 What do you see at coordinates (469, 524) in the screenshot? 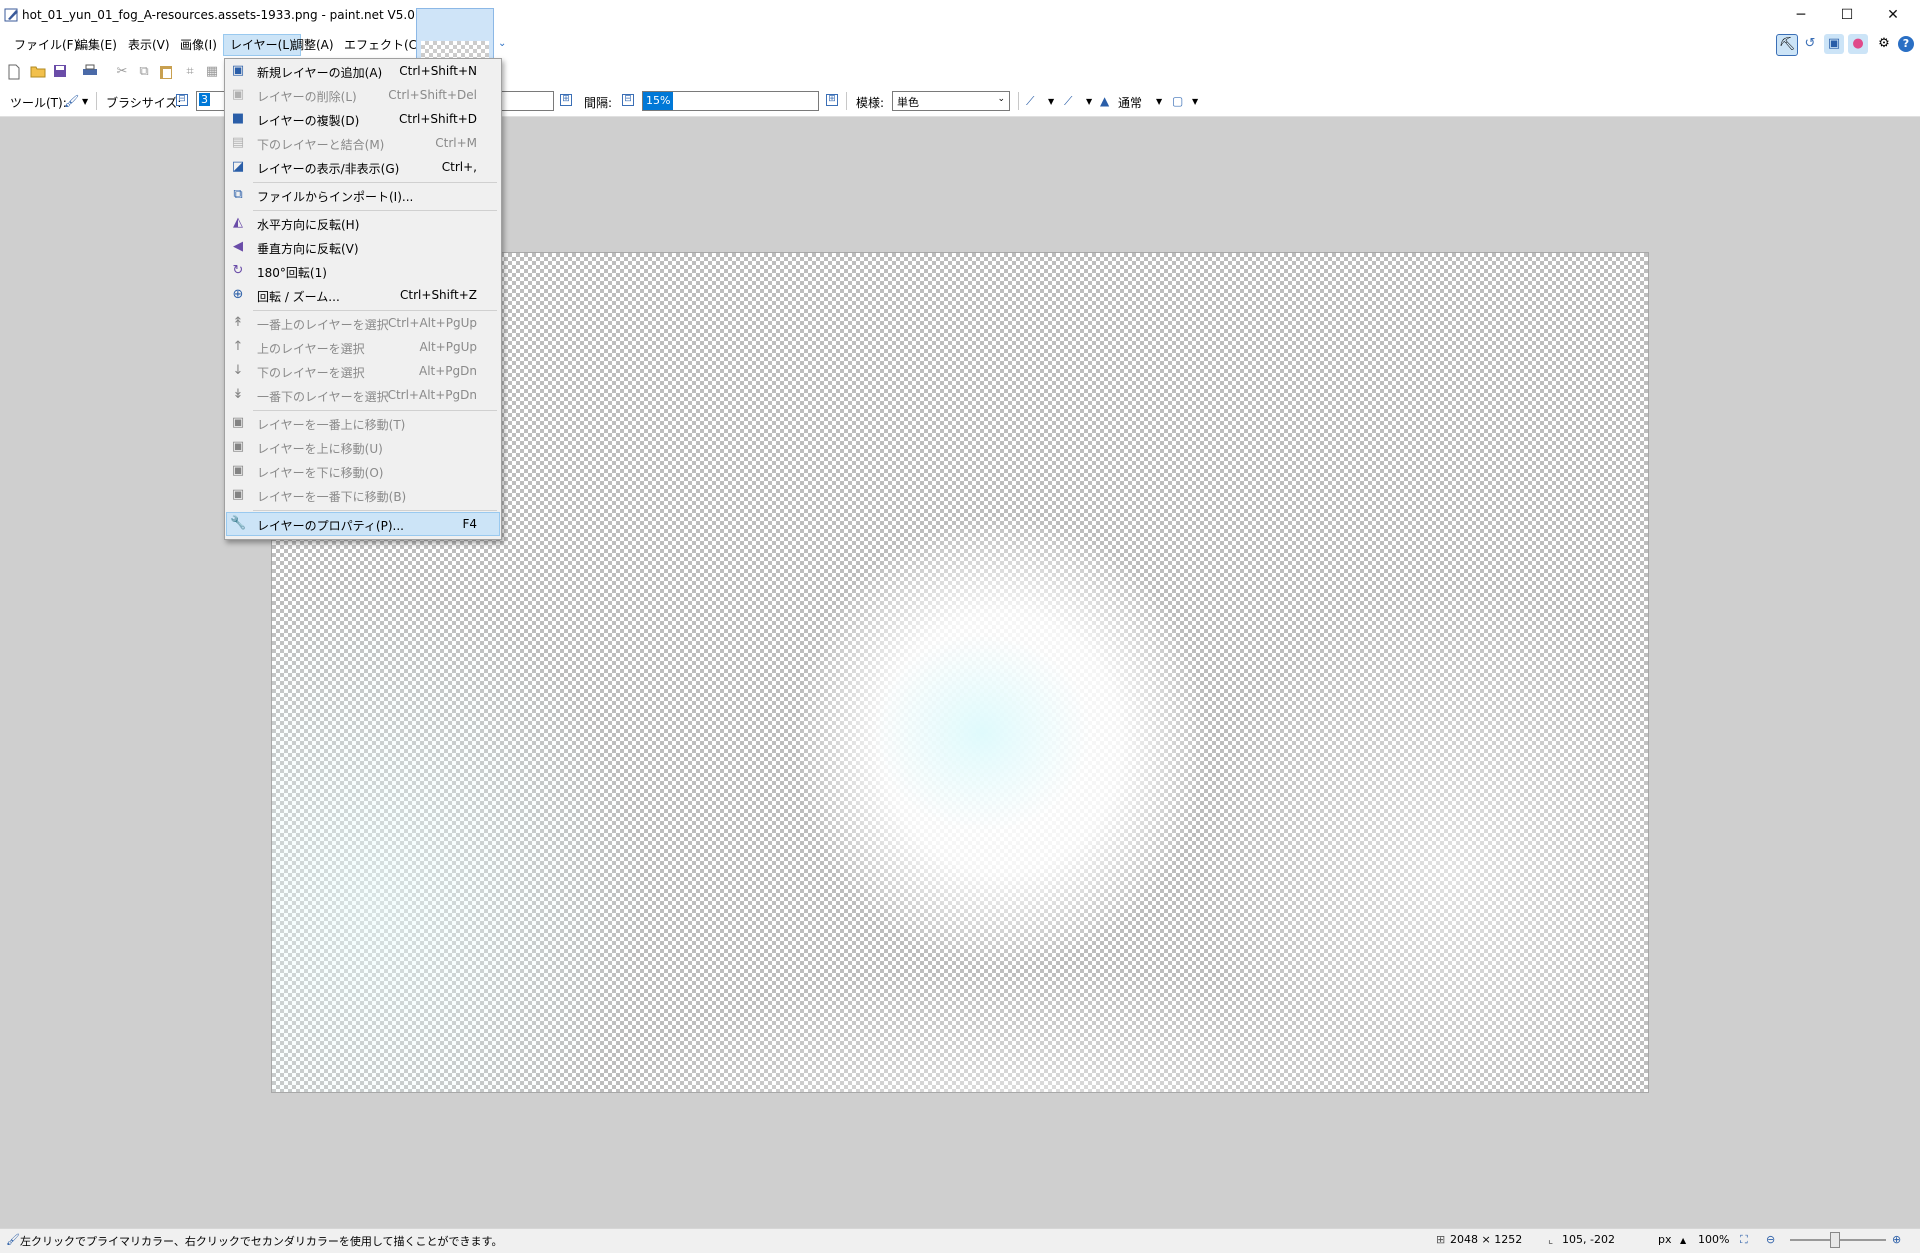
I see `menu-item-shortcut: F4` at bounding box center [469, 524].